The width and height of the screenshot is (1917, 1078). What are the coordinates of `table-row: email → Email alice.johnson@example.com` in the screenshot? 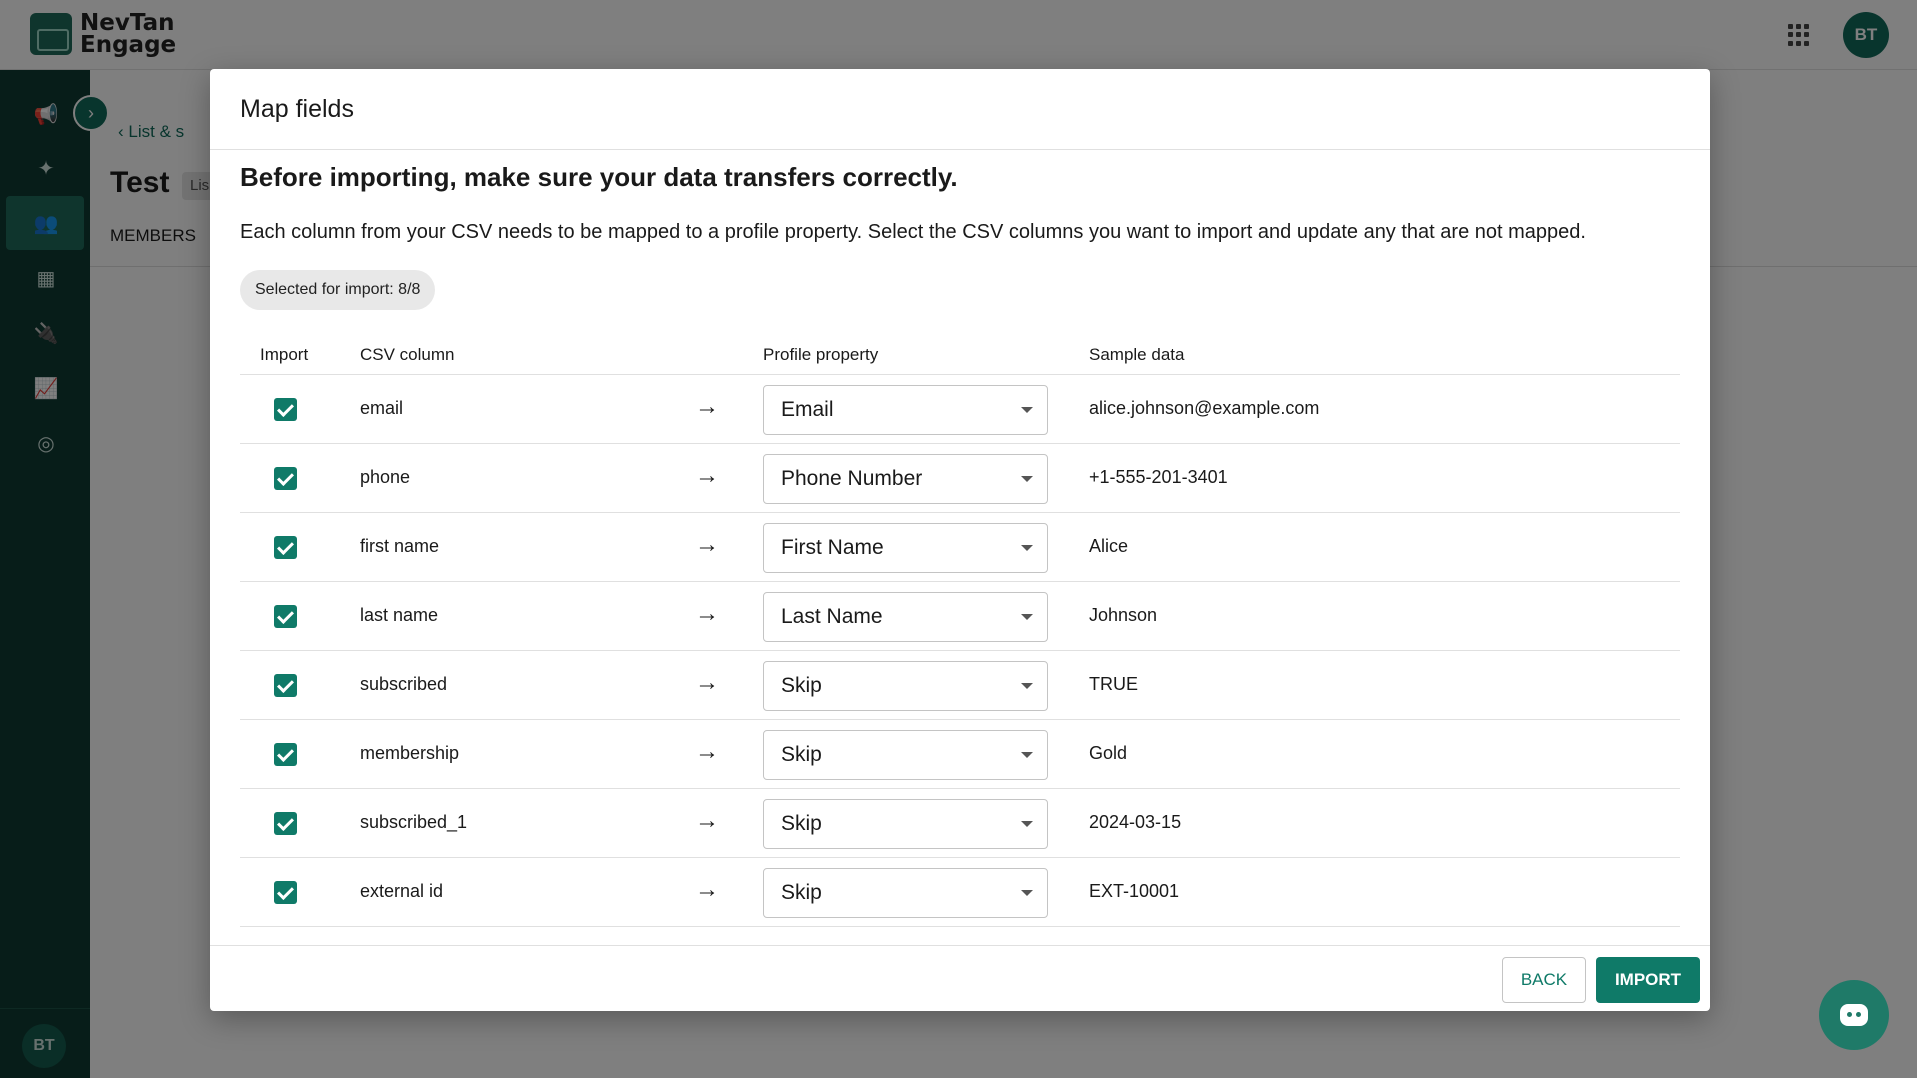 It's located at (960, 409).